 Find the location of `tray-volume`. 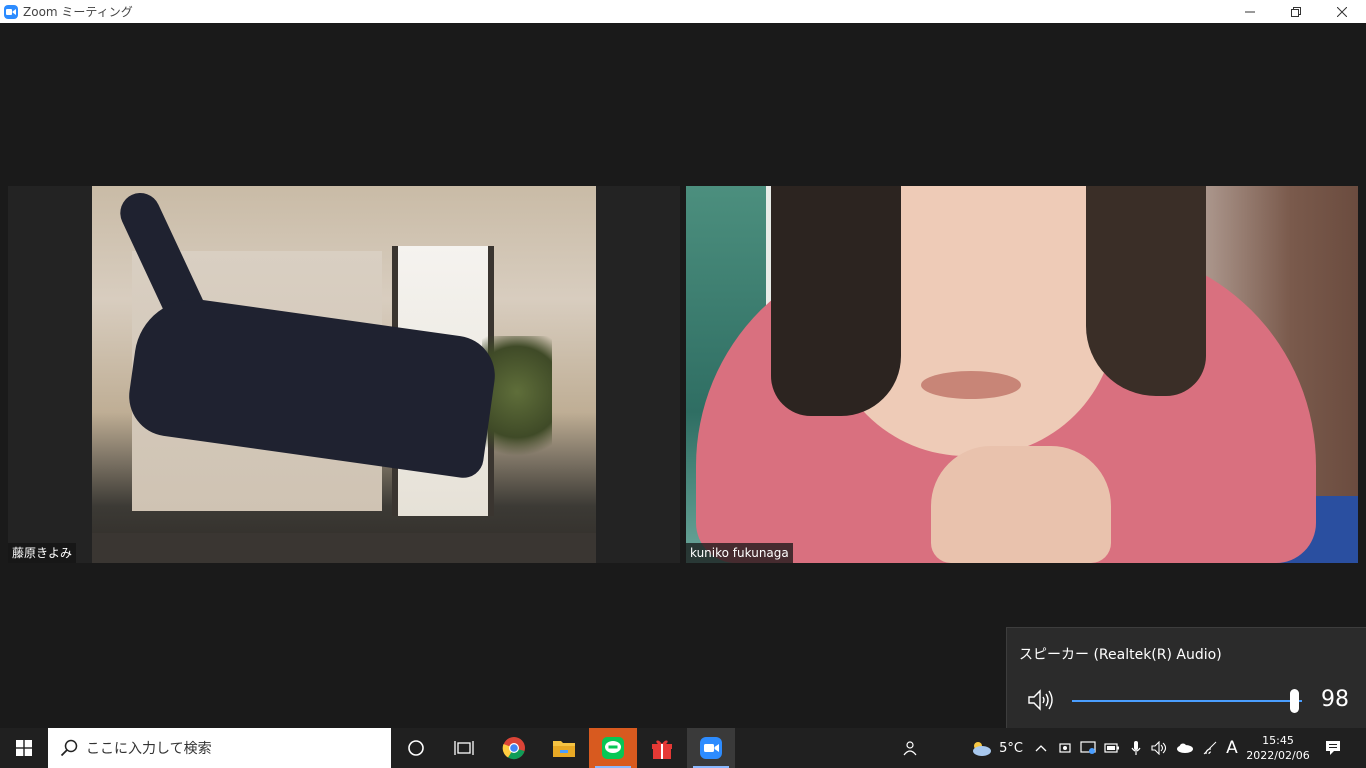

tray-volume is located at coordinates (1160, 748).